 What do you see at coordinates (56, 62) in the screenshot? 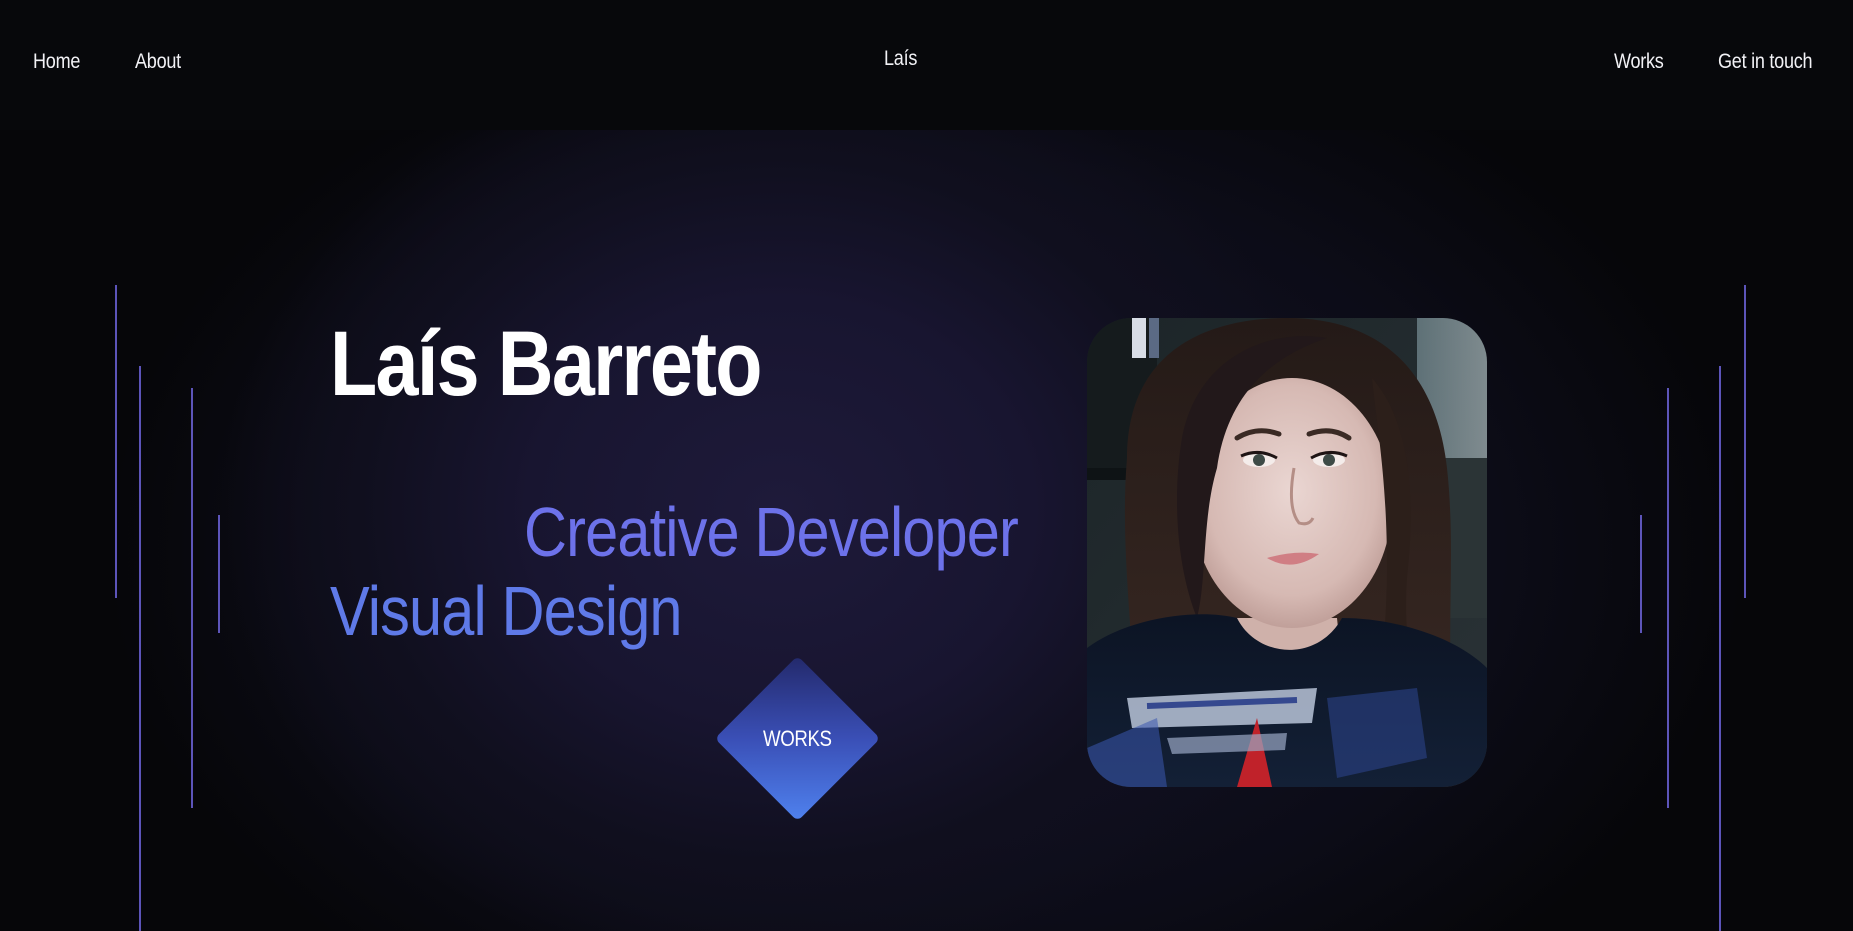
I see `nav-home-link: Home` at bounding box center [56, 62].